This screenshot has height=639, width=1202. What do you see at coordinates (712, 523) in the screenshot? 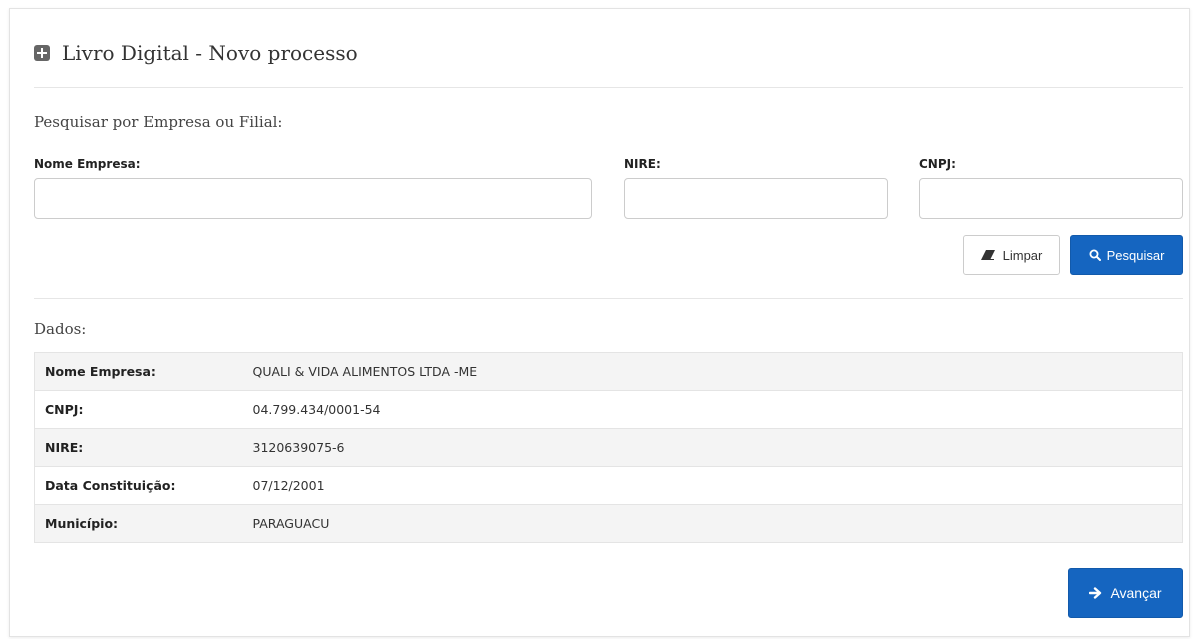
I see `row-value: PARAGUACU` at bounding box center [712, 523].